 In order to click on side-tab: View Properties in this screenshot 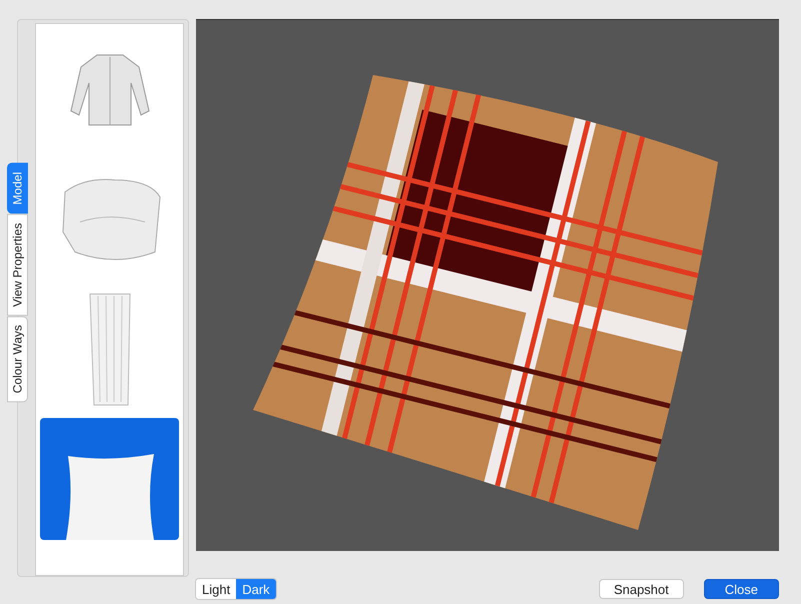, I will do `click(17, 265)`.